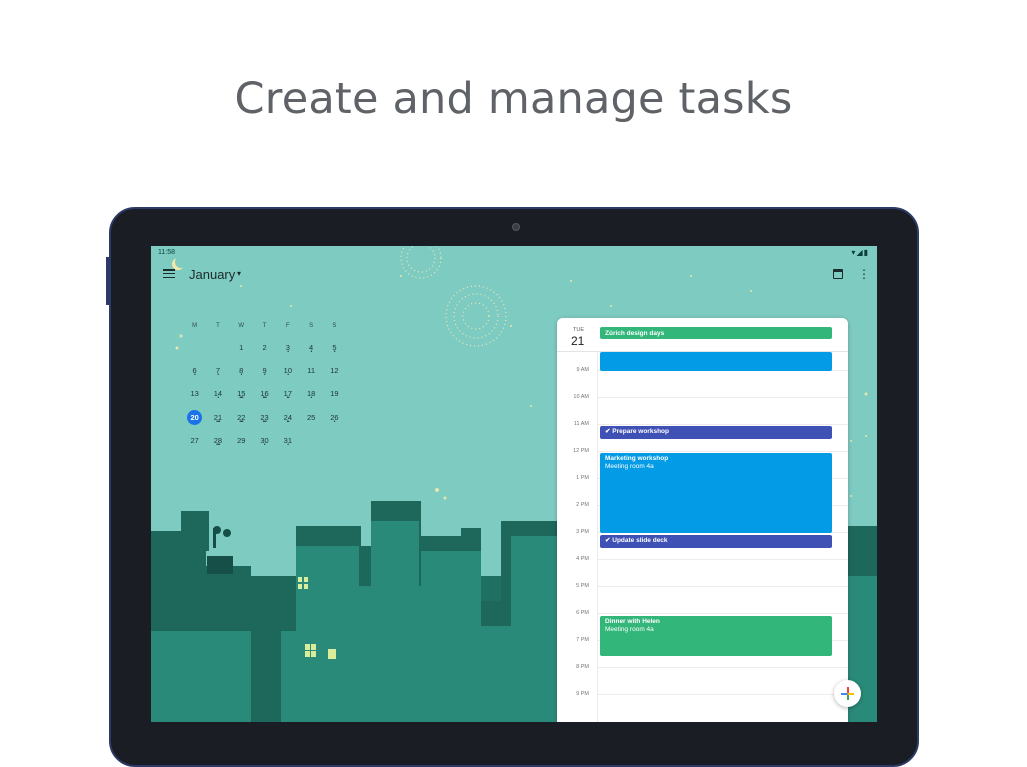 This screenshot has height=767, width=1027. Describe the element at coordinates (195, 417) in the screenshot. I see `day-number: 20` at that location.